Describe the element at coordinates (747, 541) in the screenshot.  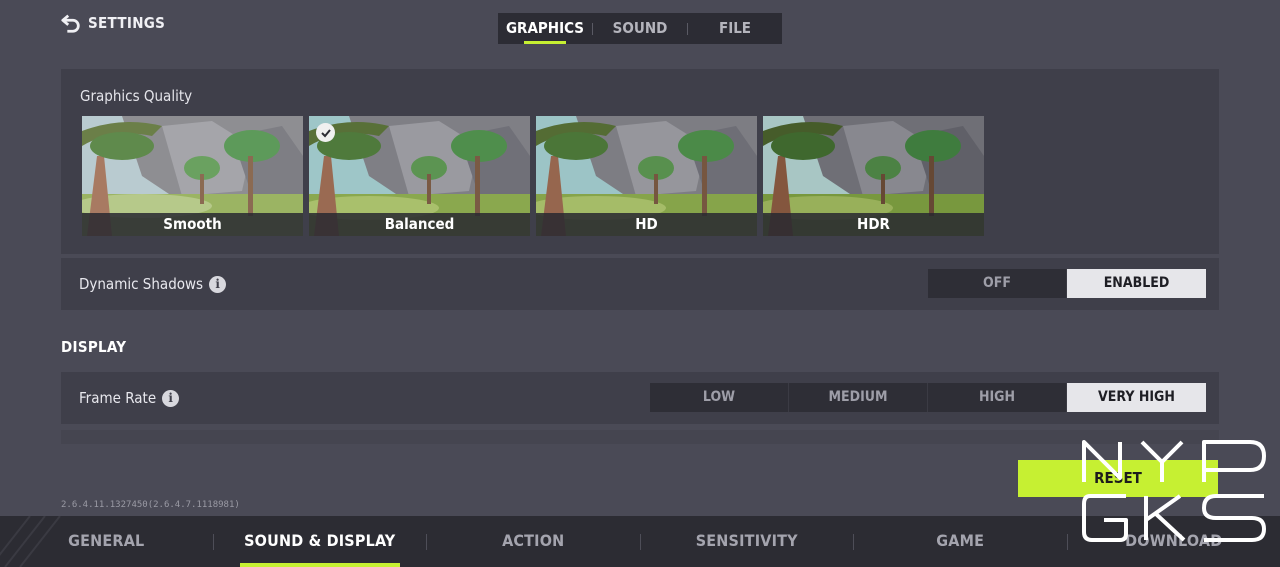
I see `nav-sensitivity: SENSITIVITY` at that location.